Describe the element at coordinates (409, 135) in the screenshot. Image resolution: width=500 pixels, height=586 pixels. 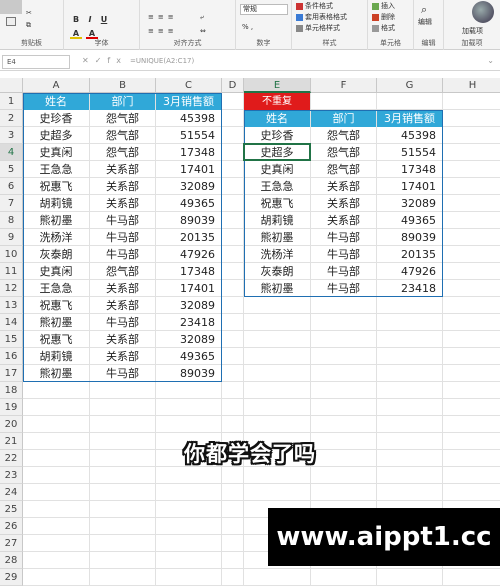
I see `right-table-cell: 45398` at that location.